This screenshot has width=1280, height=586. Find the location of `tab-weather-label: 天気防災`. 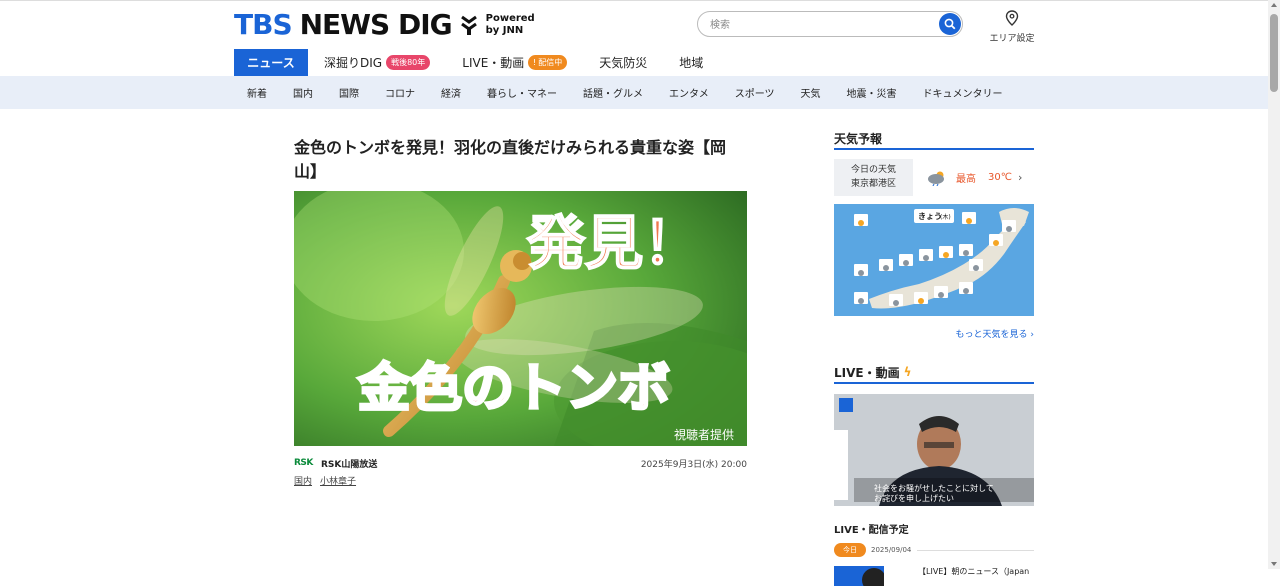

tab-weather-label: 天気防災 is located at coordinates (623, 63).